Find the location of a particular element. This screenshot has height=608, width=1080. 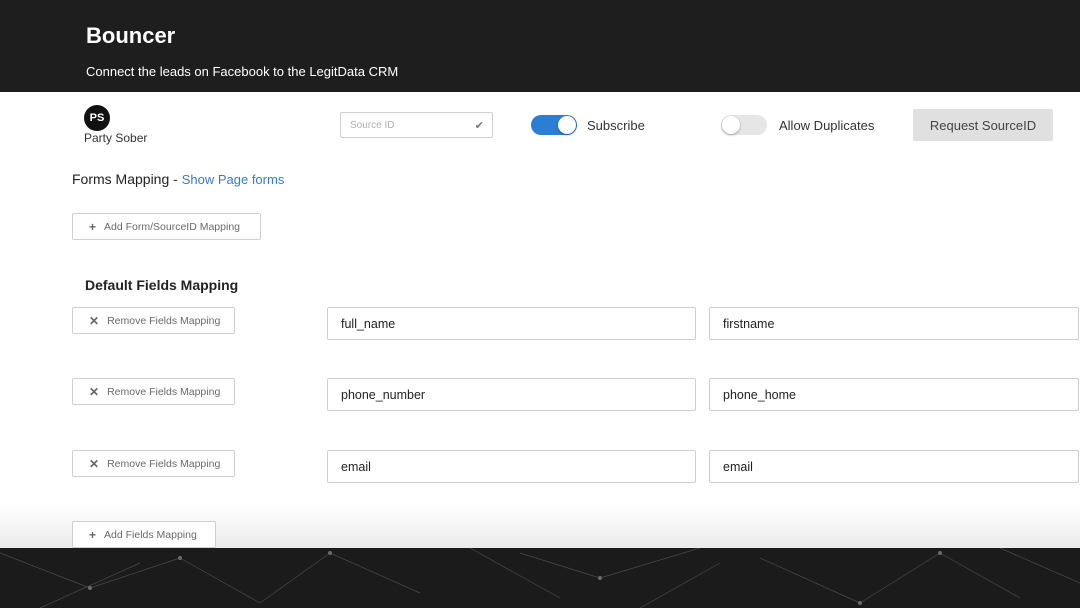

add-fields-mapping-label: Add Fields Mapping is located at coordinates (150, 534).